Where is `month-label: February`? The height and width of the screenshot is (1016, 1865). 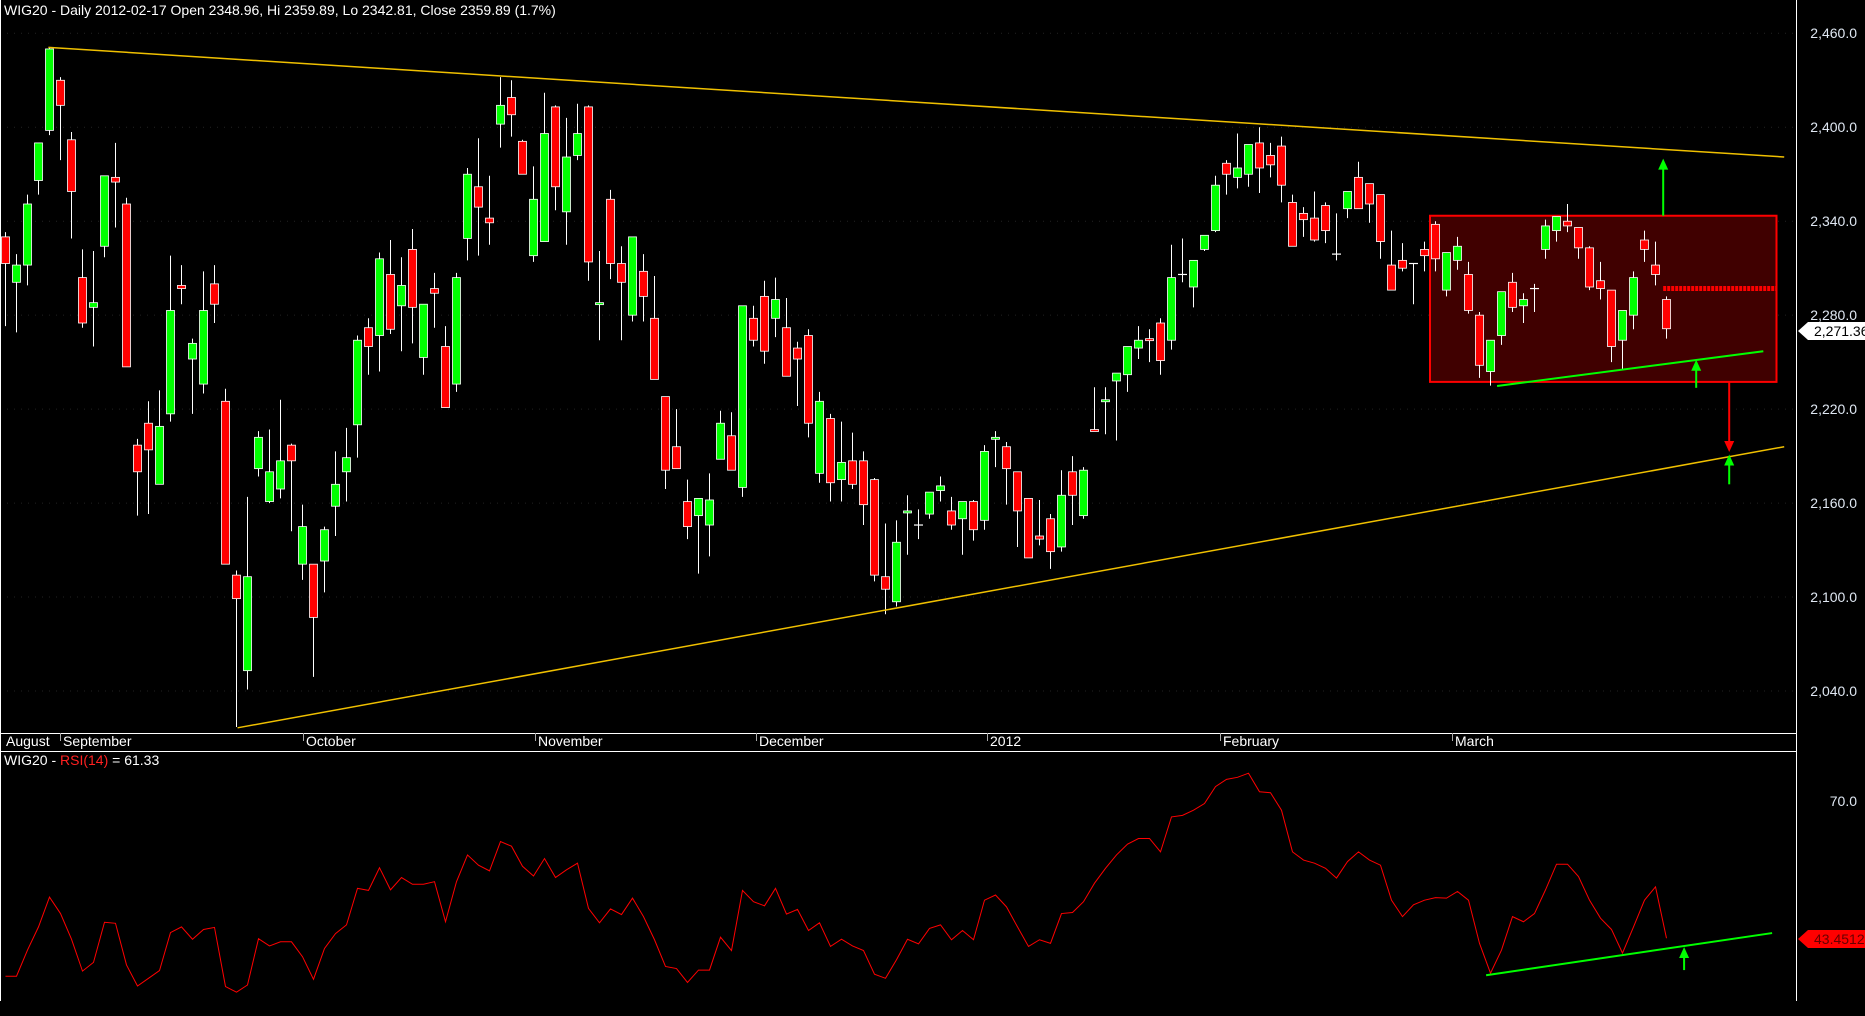 month-label: February is located at coordinates (1249, 741).